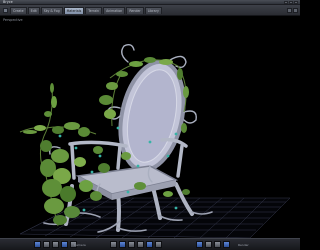 This screenshot has height=250, width=320. What do you see at coordinates (64, 244) in the screenshot?
I see `zoom-icon` at bounding box center [64, 244].